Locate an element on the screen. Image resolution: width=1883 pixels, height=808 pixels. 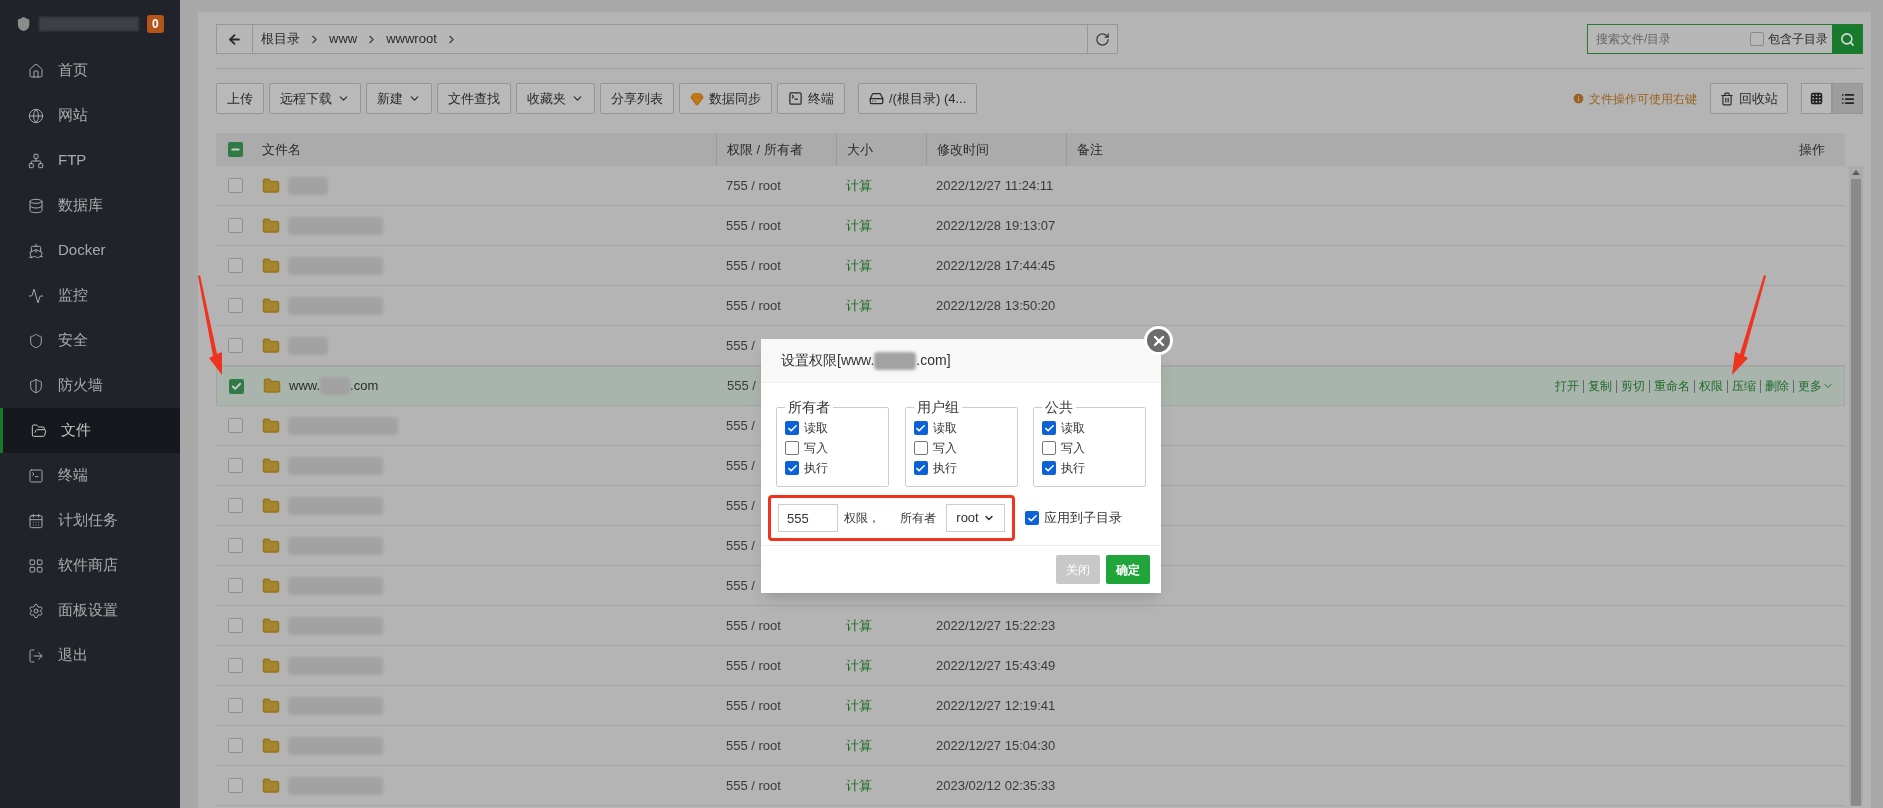
table-cell: 2022/12/28 19:13:07 is located at coordinates (996, 225).